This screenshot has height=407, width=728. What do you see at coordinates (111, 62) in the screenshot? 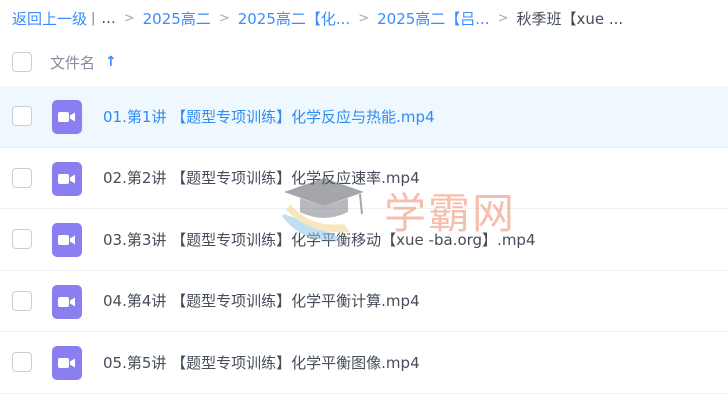
I see `arrow-up-icon: ↑` at bounding box center [111, 62].